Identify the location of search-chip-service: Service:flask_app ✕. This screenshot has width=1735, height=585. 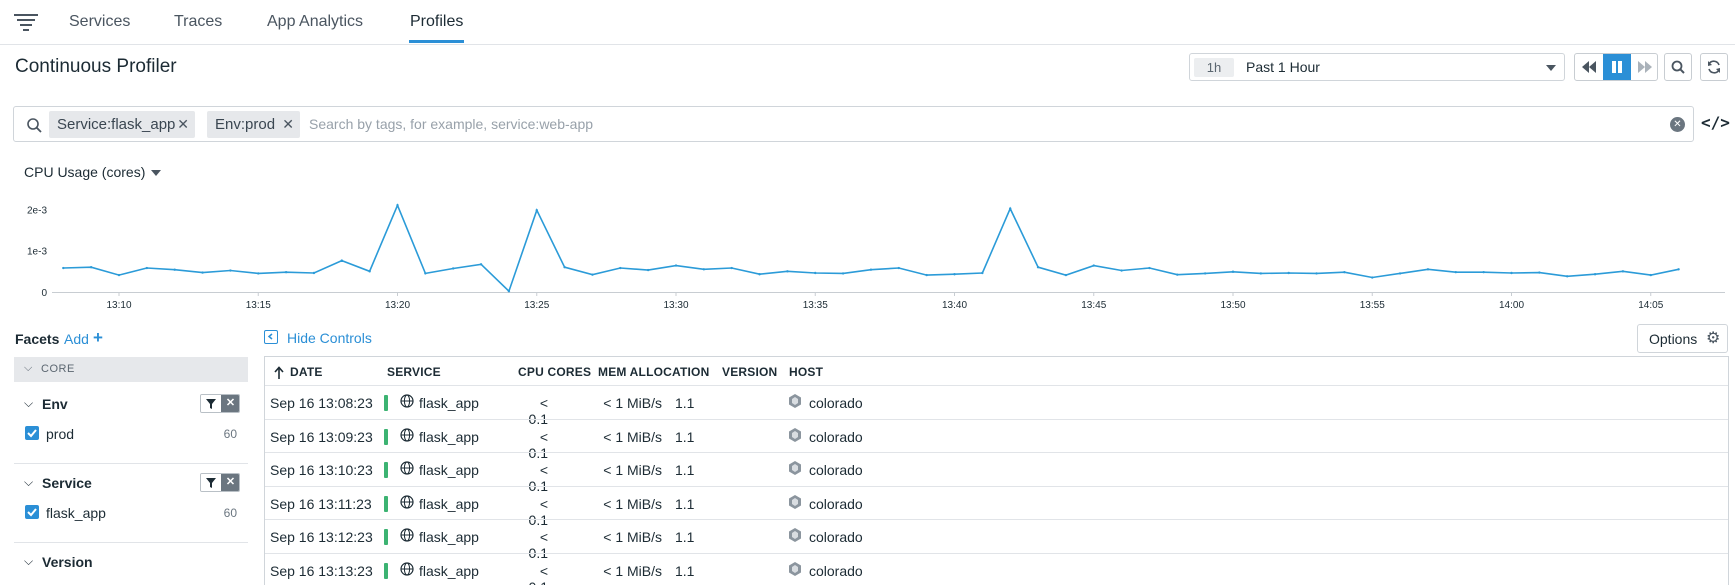
(122, 124).